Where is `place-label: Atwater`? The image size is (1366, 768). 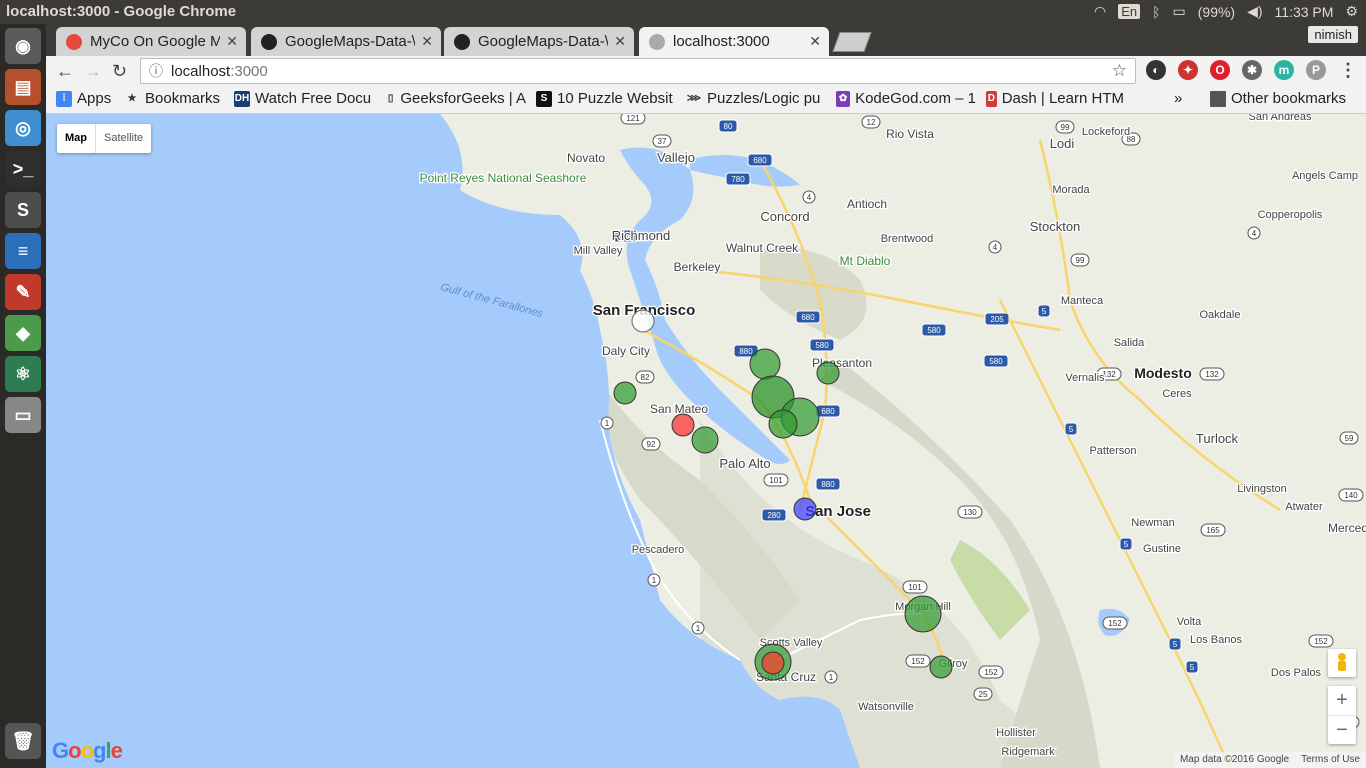
place-label: Atwater is located at coordinates (1304, 507).